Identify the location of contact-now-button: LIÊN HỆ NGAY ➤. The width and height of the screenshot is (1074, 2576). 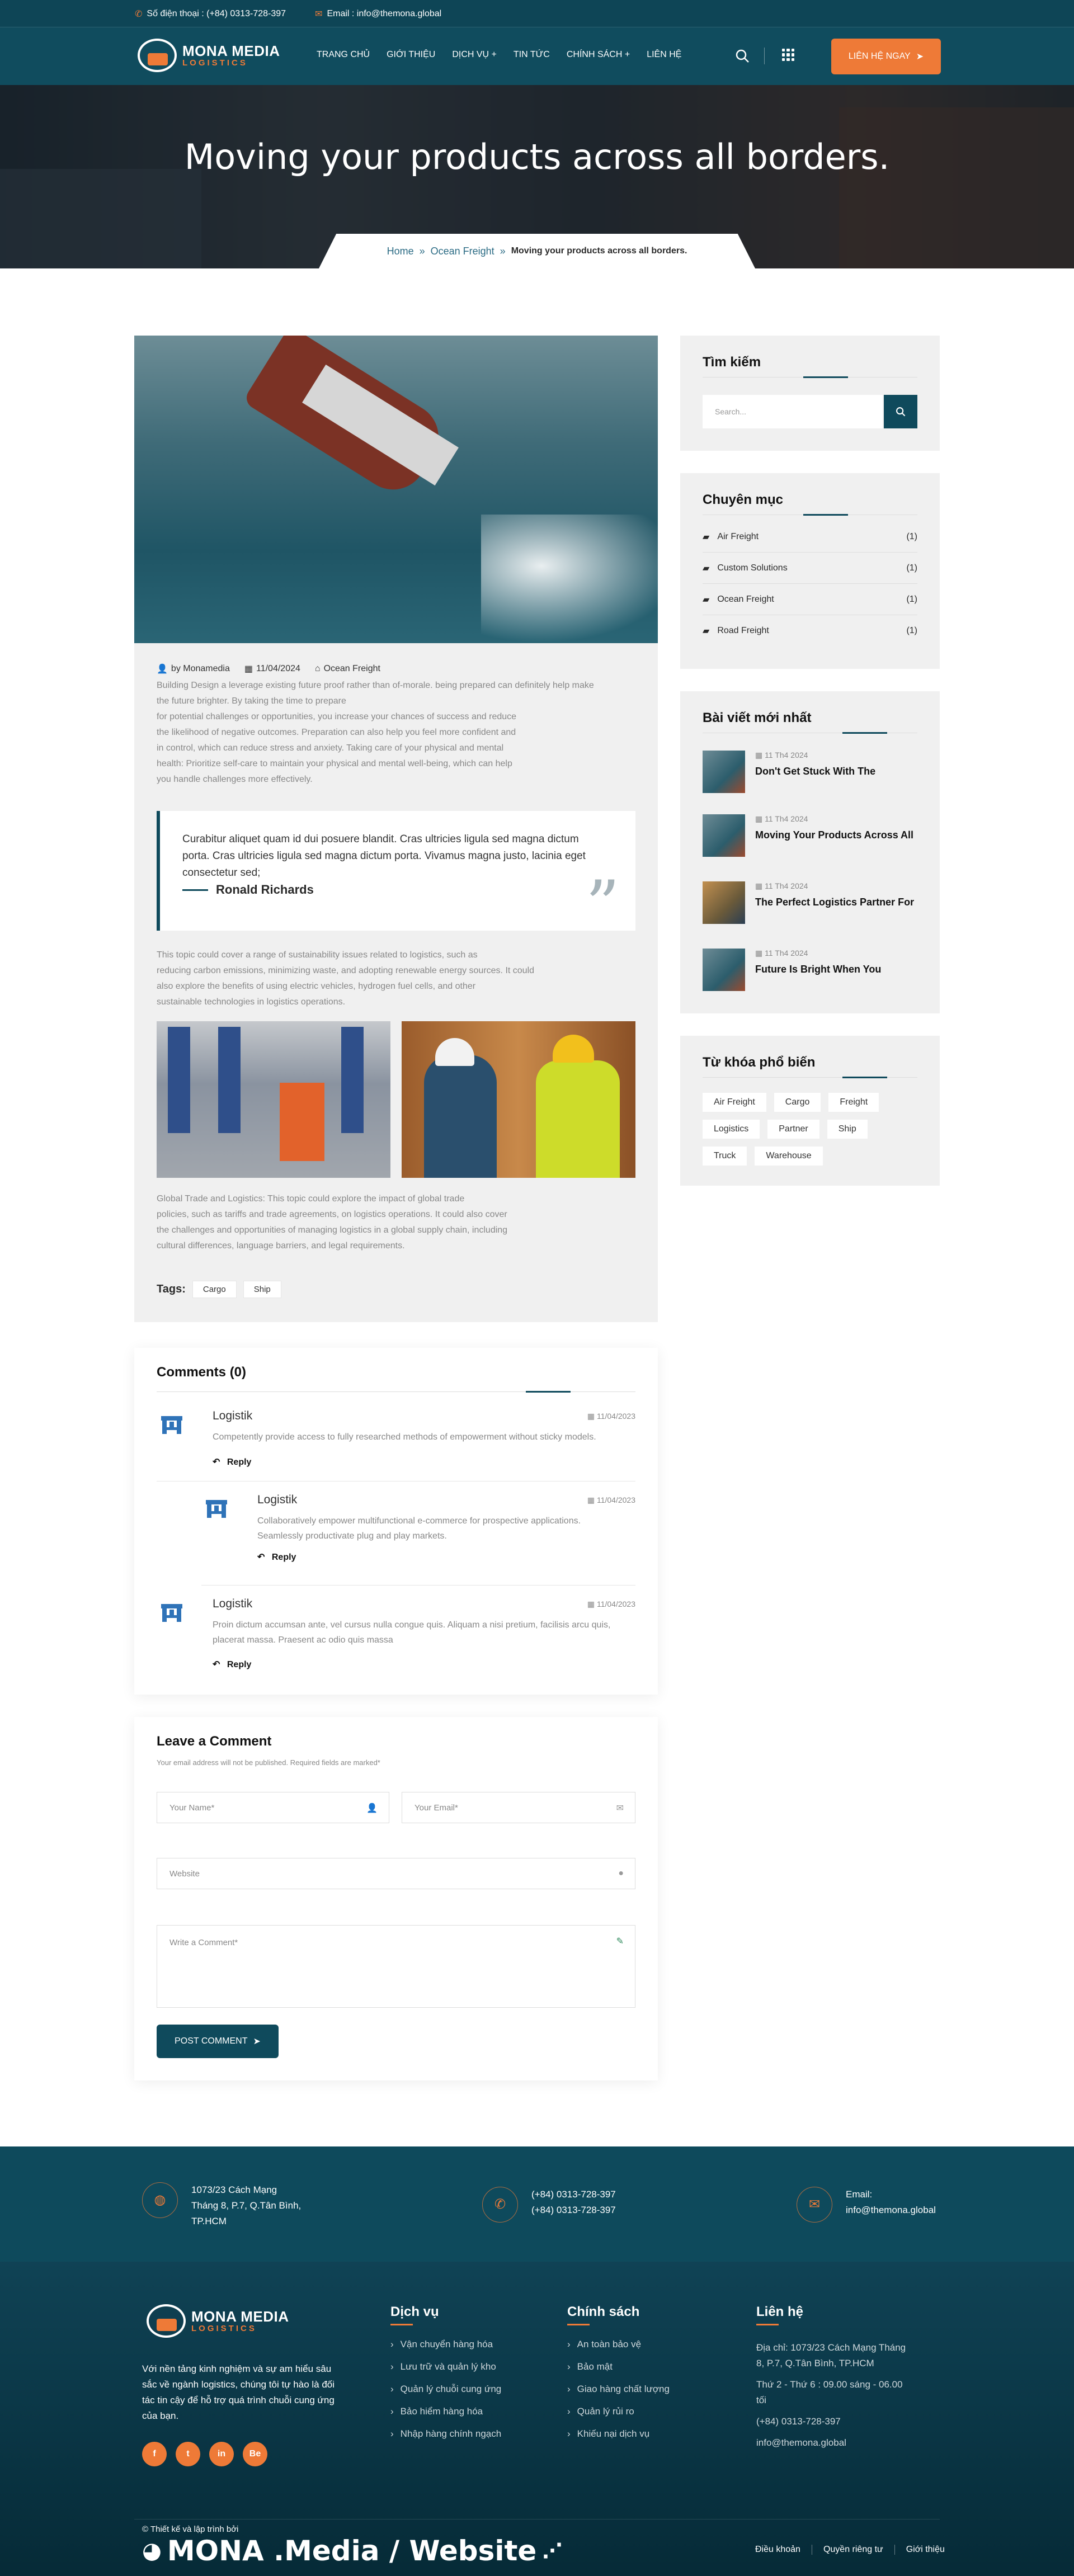
(886, 56).